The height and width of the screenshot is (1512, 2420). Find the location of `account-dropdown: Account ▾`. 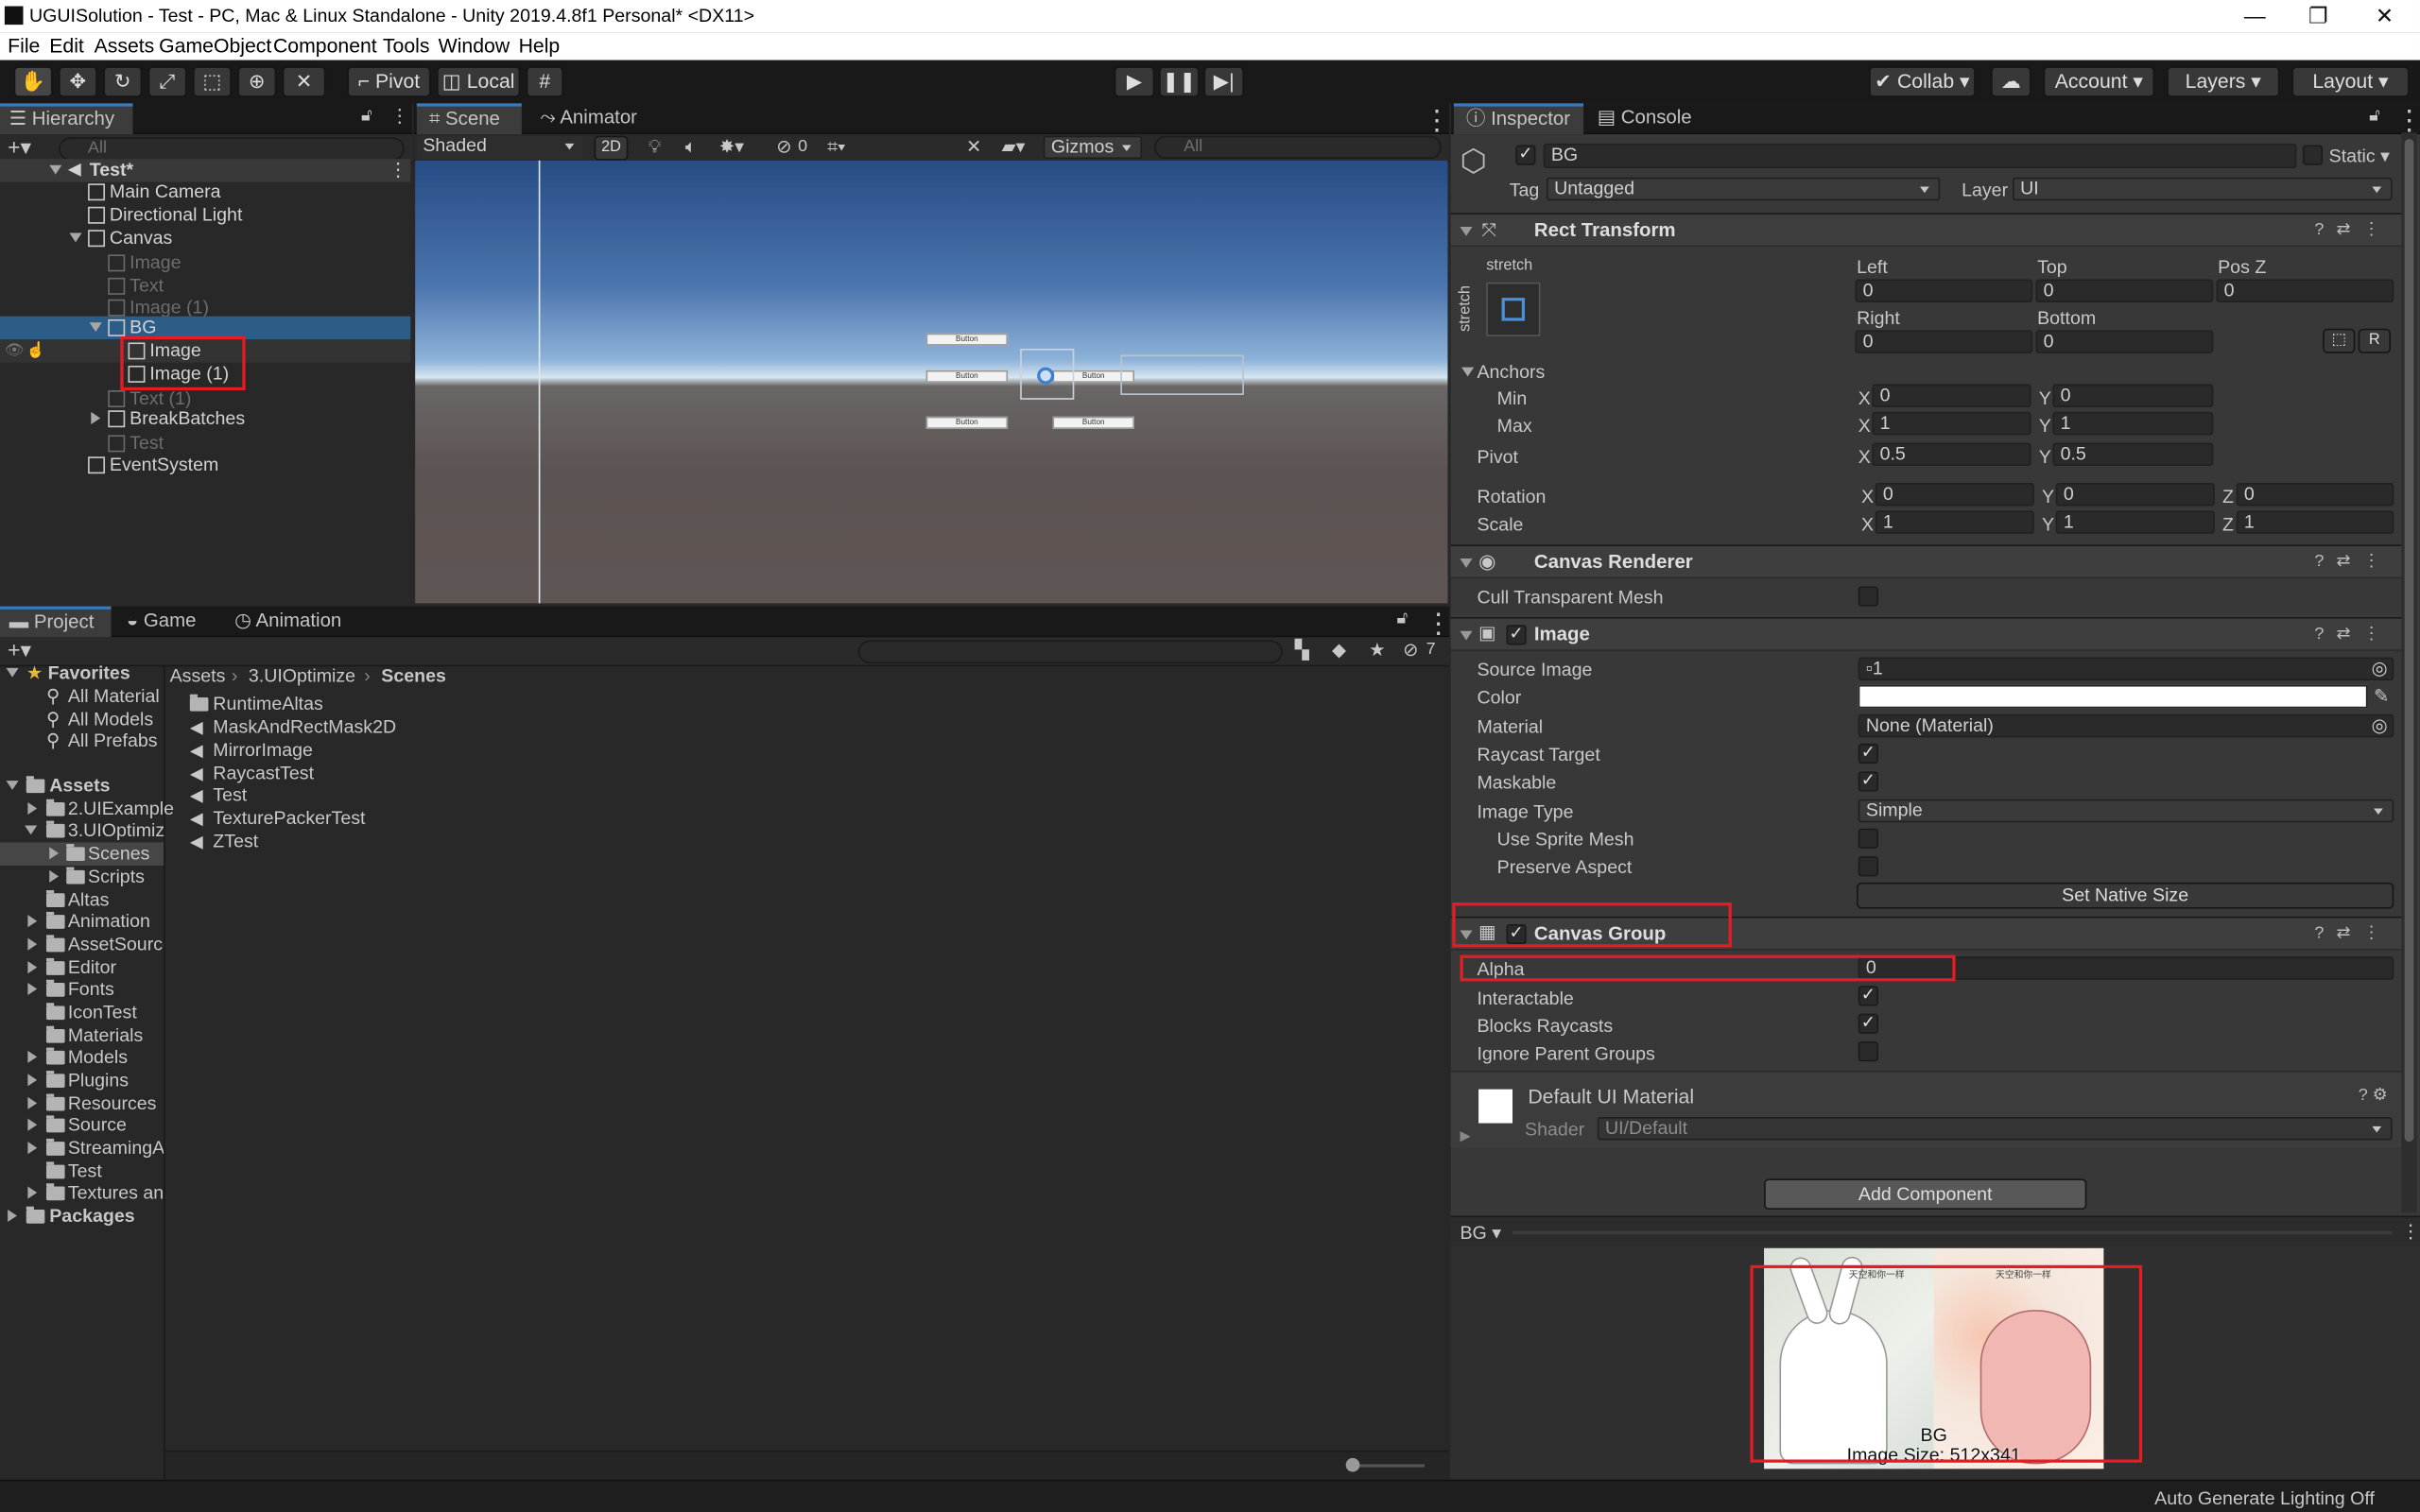

account-dropdown: Account ▾ is located at coordinates (2099, 81).